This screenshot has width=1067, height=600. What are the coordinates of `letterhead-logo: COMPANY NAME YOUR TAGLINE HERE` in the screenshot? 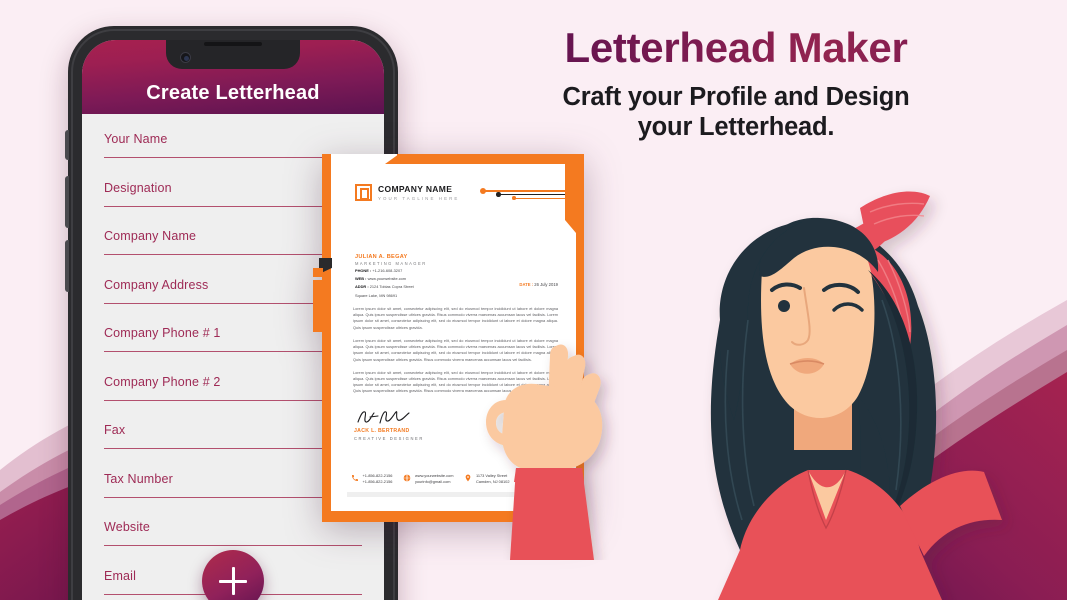 It's located at (407, 192).